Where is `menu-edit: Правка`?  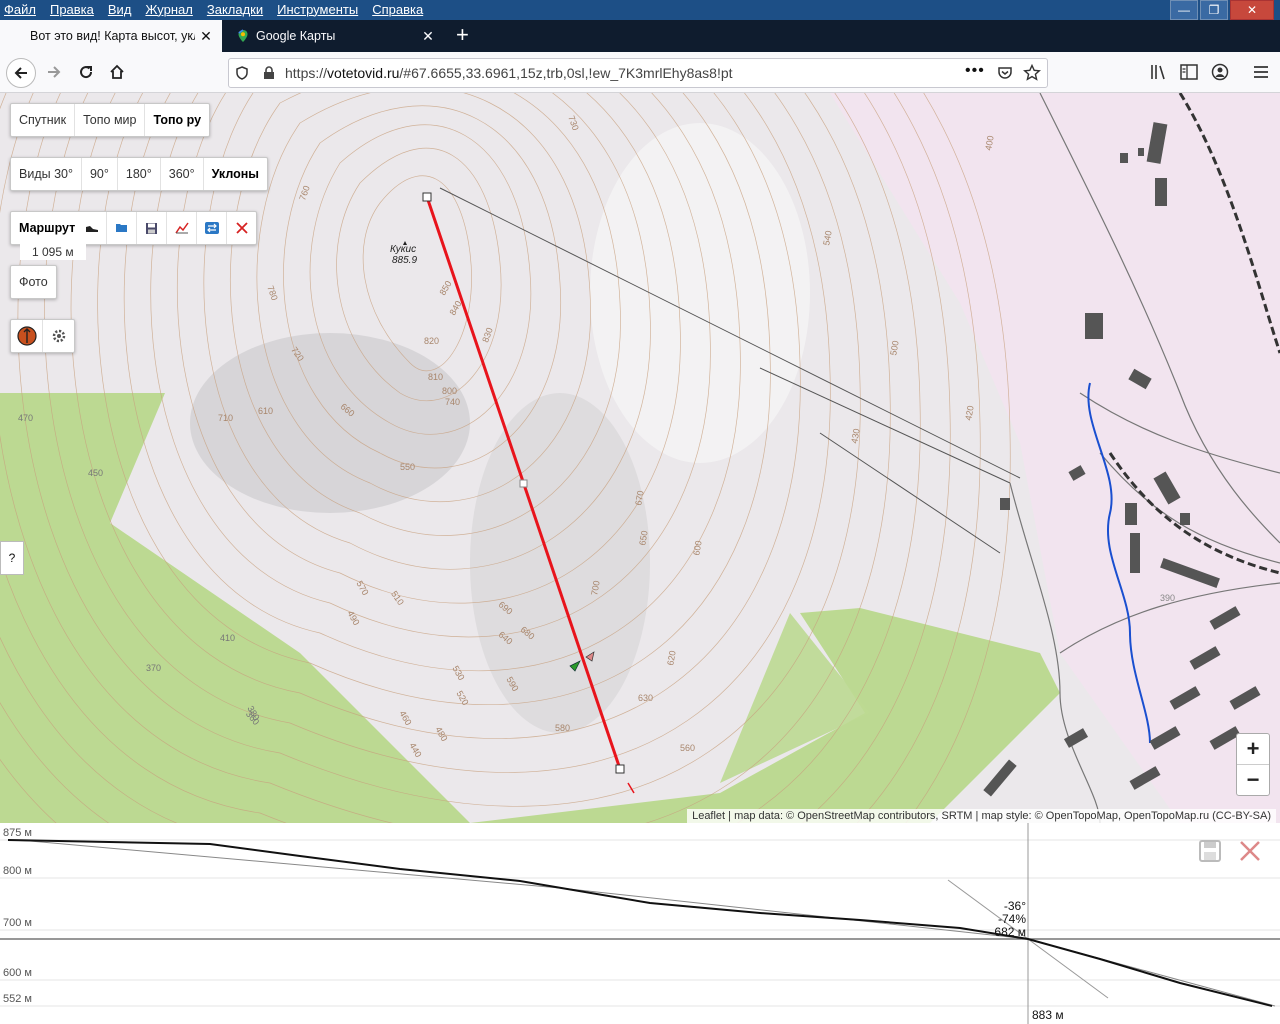
menu-edit: Правка is located at coordinates (72, 9).